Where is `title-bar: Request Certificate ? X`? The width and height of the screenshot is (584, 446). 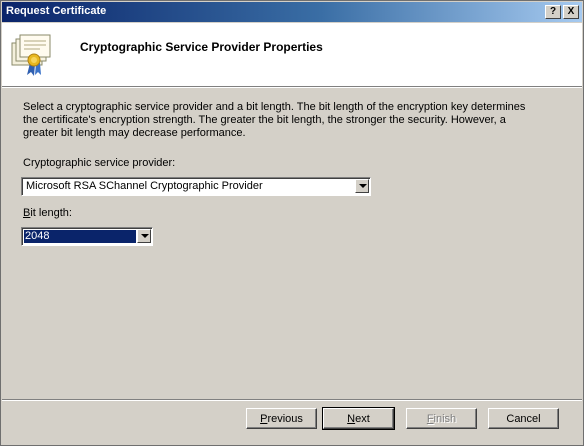
title-bar: Request Certificate ? X is located at coordinates (292, 12).